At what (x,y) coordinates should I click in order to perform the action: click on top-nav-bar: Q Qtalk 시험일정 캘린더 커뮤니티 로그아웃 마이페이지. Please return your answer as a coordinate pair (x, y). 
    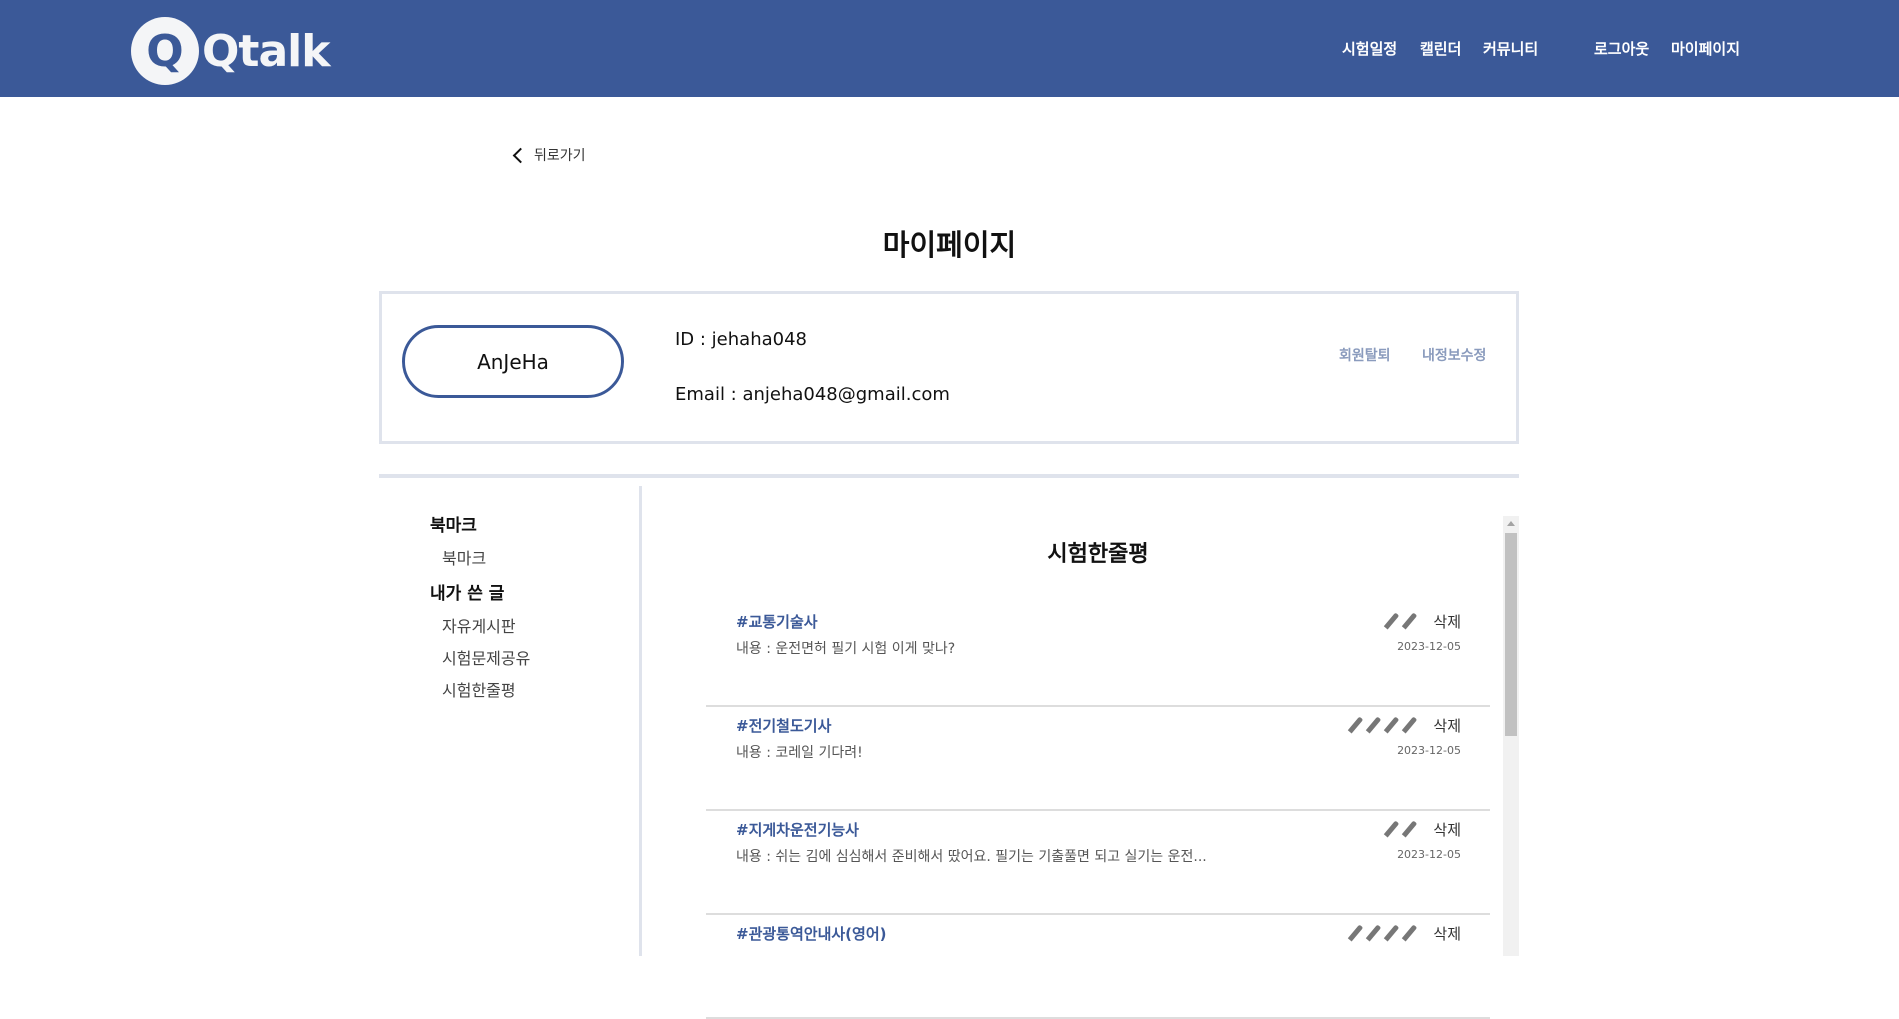
    Looking at the image, I should click on (949, 48).